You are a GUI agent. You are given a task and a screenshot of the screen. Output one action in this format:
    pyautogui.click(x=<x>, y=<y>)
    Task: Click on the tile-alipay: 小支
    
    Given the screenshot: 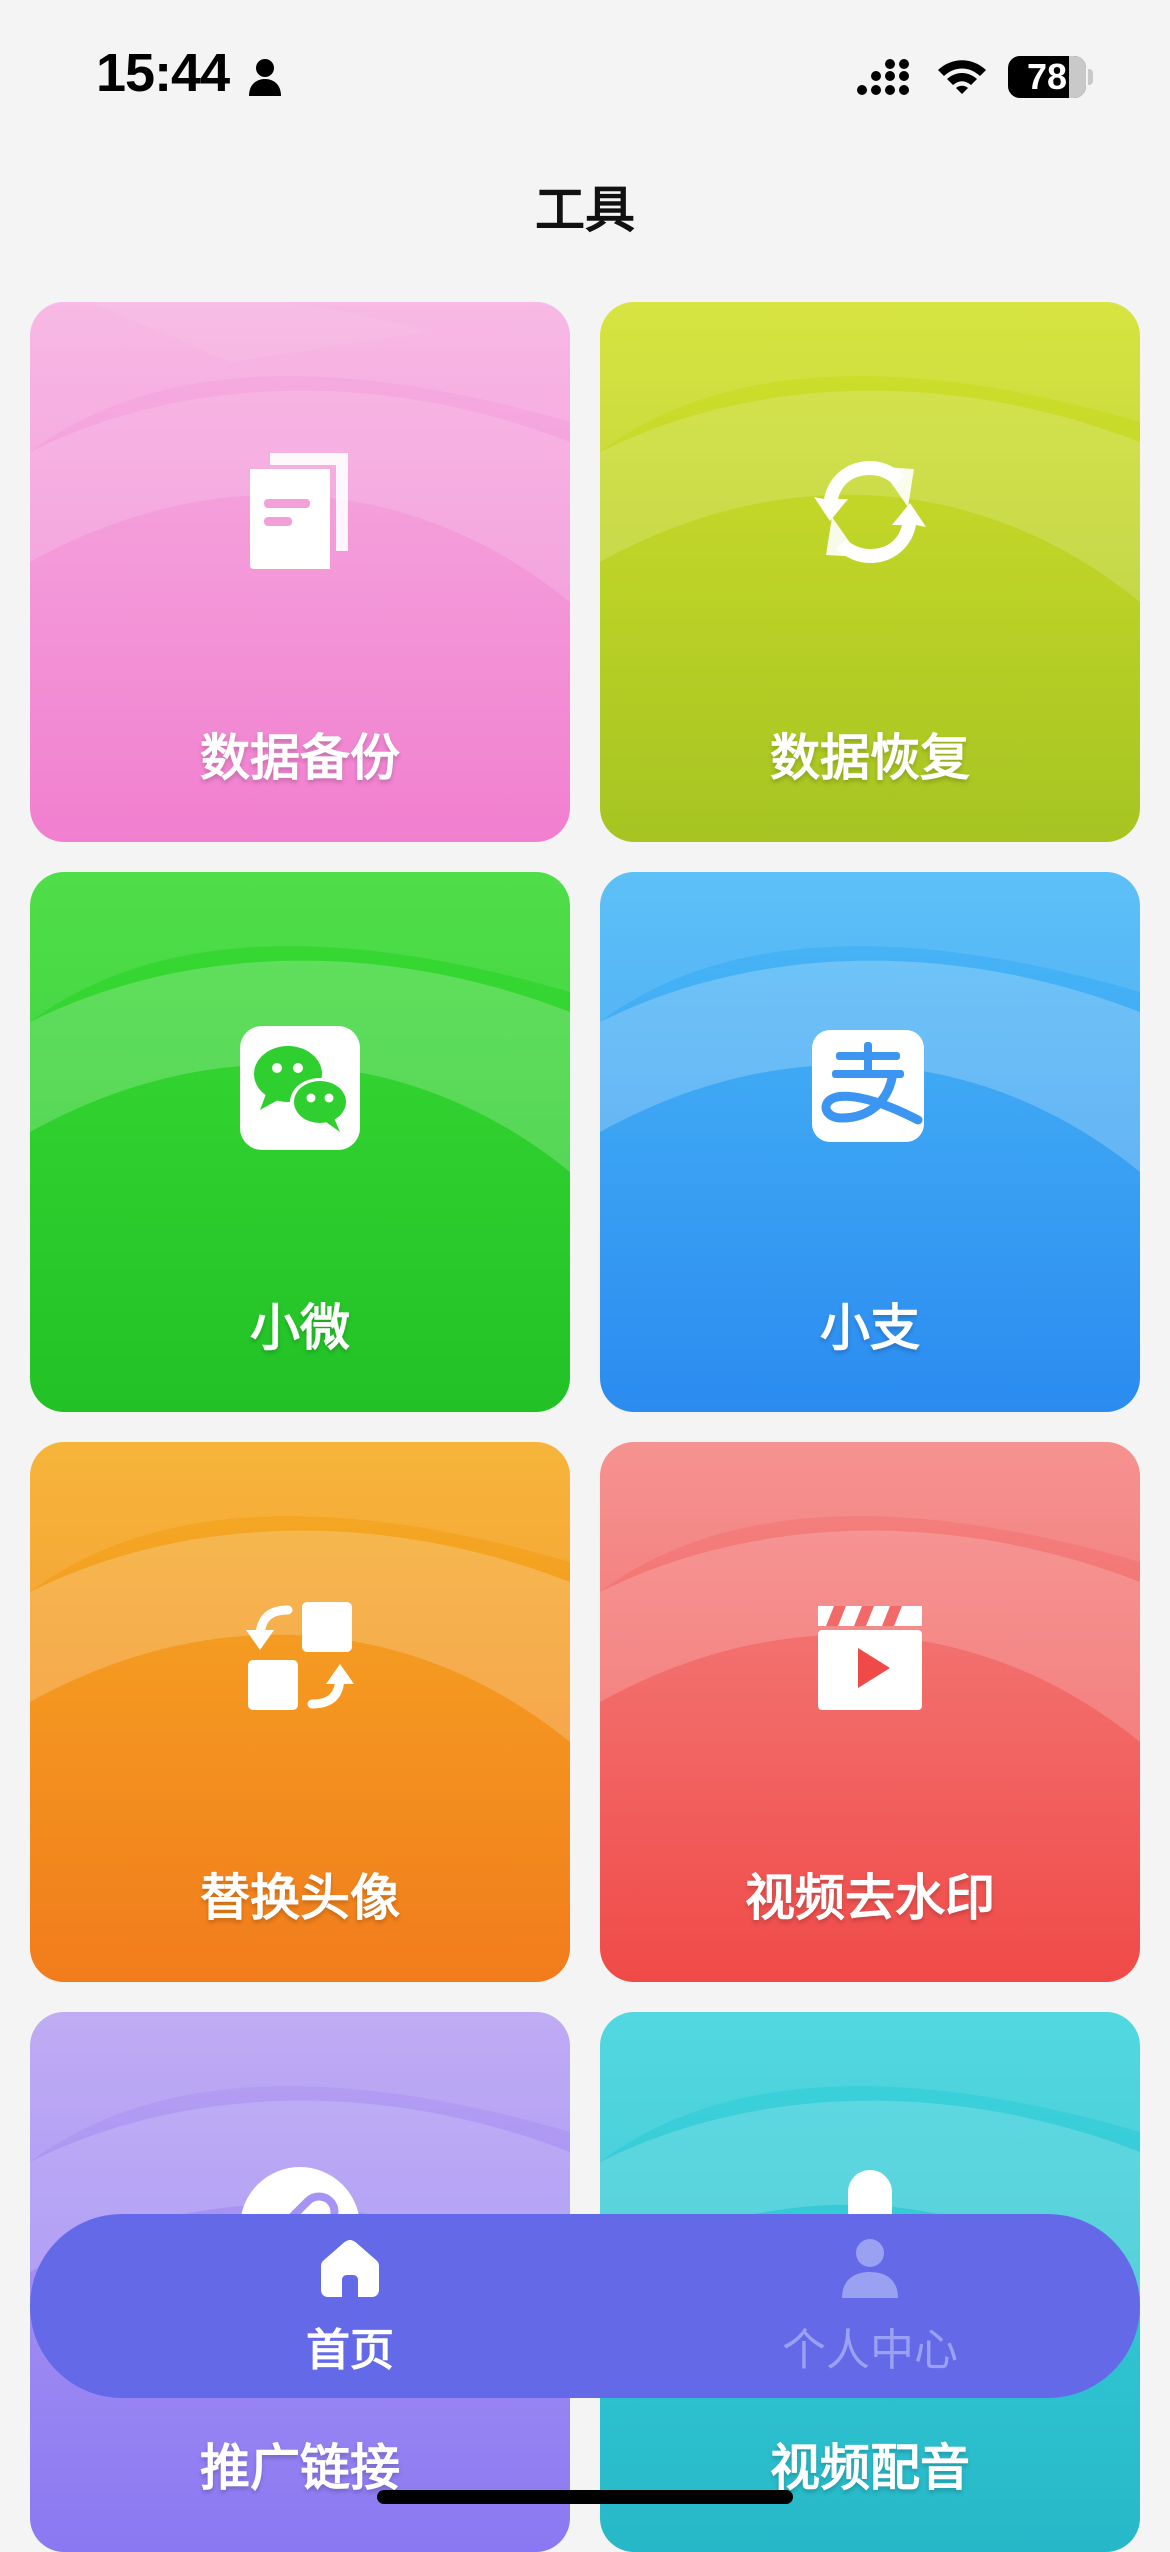 What is the action you would take?
    pyautogui.click(x=870, y=1142)
    